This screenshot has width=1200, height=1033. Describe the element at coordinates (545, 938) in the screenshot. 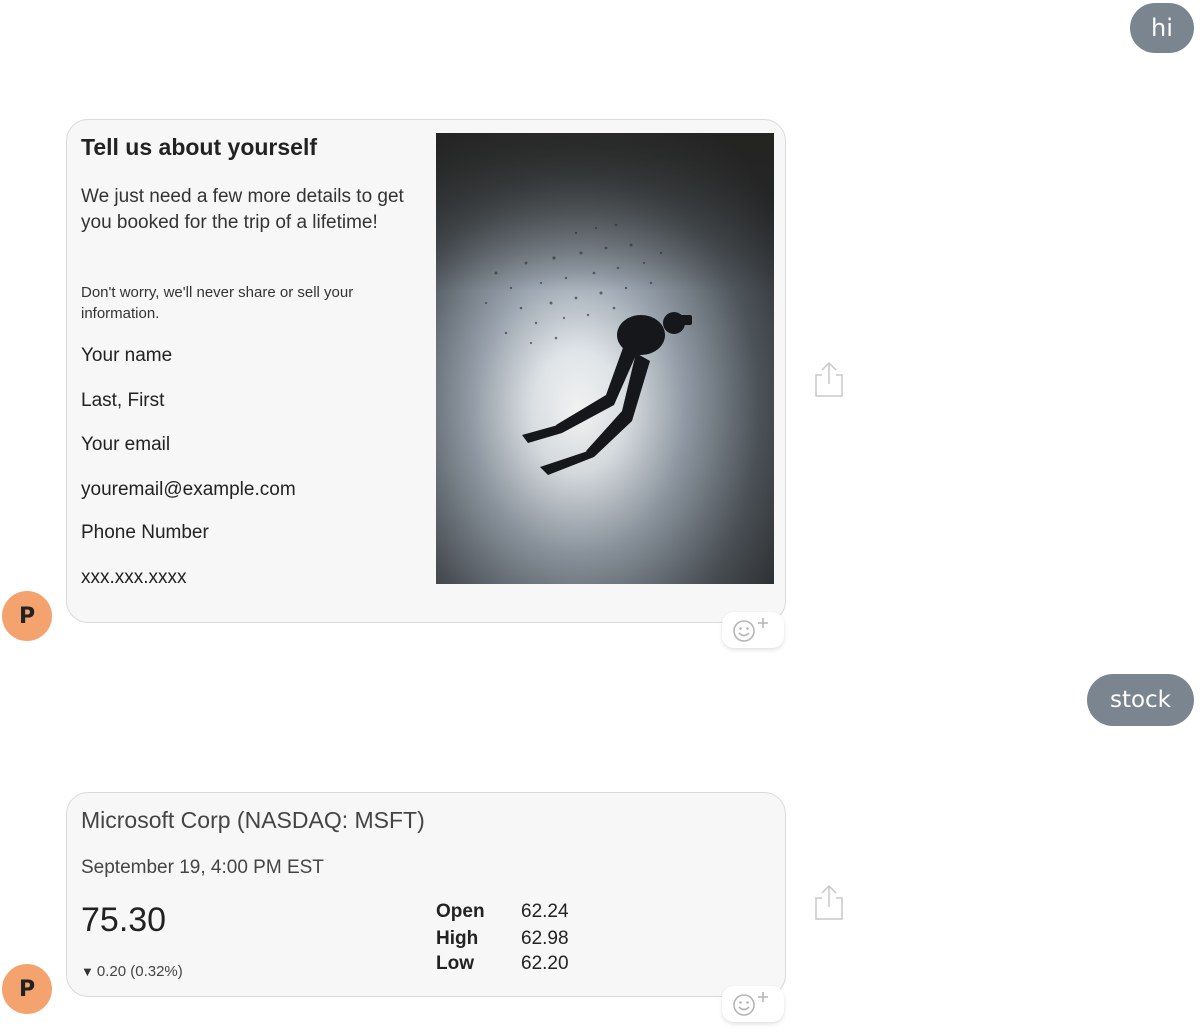

I see `stat-value-high: 62.98` at that location.